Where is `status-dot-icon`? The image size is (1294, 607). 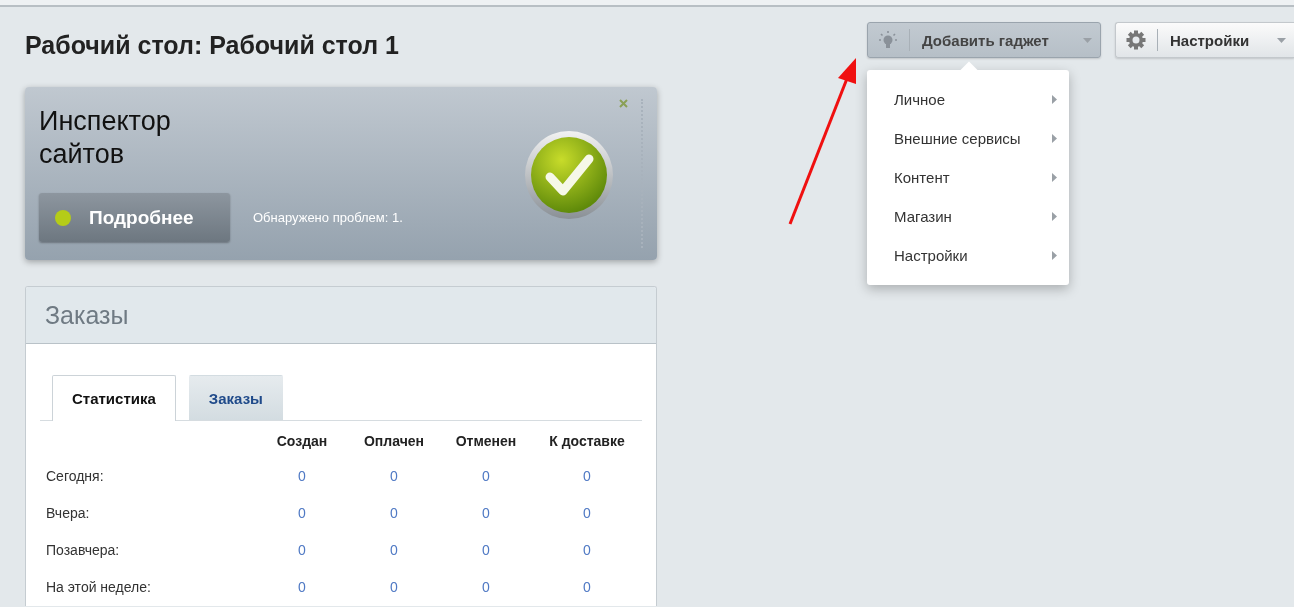
status-dot-icon is located at coordinates (63, 217).